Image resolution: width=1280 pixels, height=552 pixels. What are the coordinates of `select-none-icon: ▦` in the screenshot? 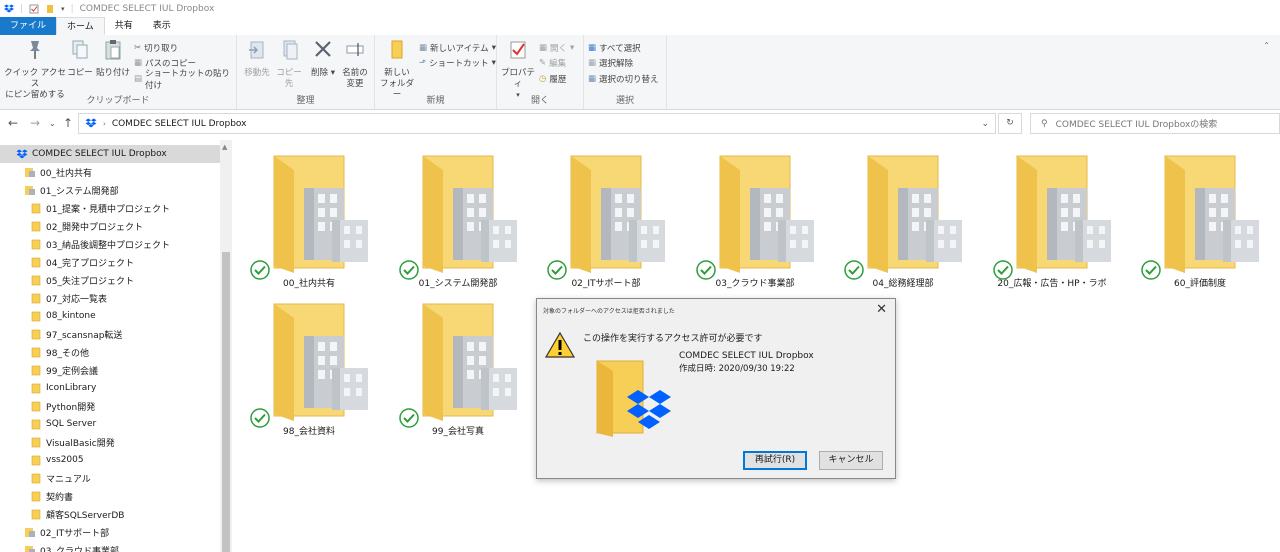 It's located at (592, 63).